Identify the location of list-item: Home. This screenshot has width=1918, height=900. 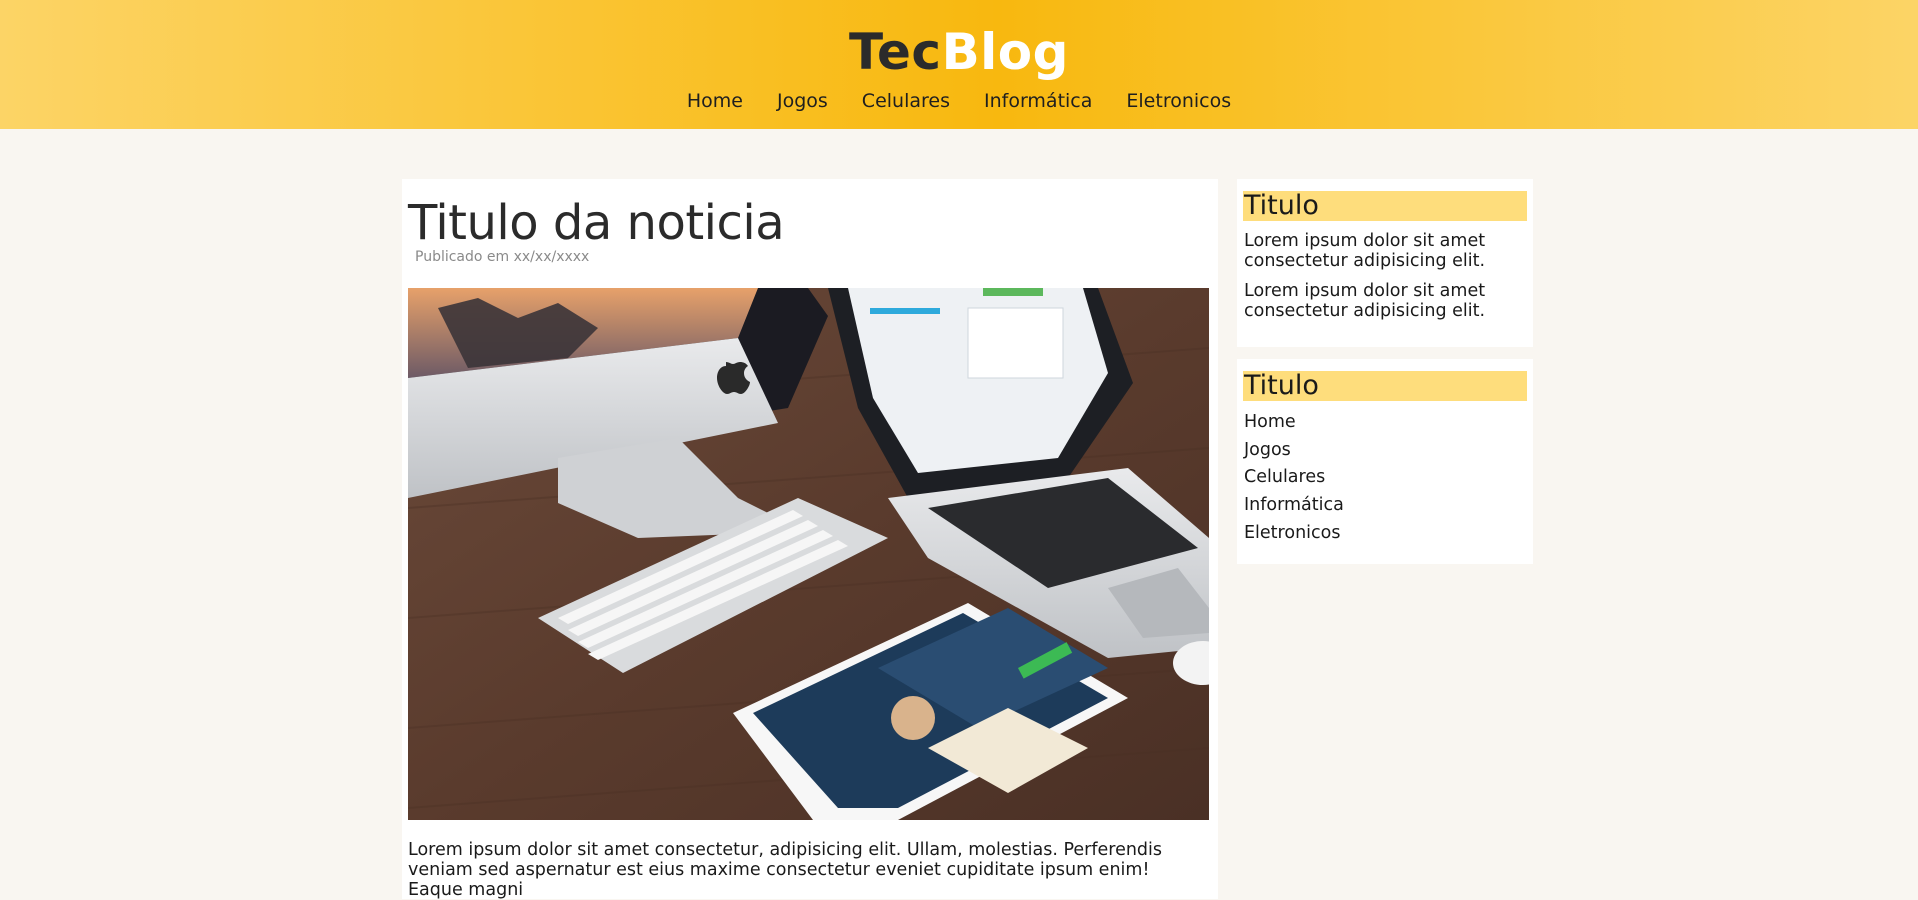
(1294, 423).